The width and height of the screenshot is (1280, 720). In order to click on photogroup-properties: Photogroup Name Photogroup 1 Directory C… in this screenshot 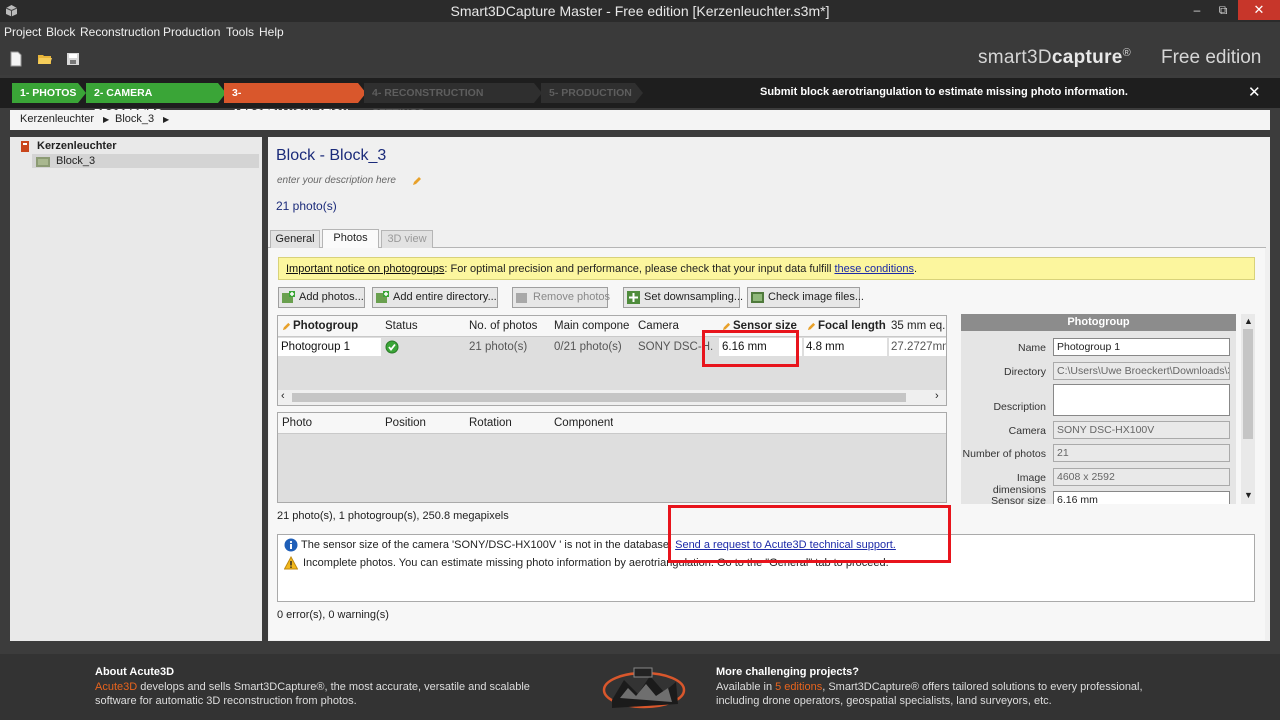, I will do `click(1098, 410)`.